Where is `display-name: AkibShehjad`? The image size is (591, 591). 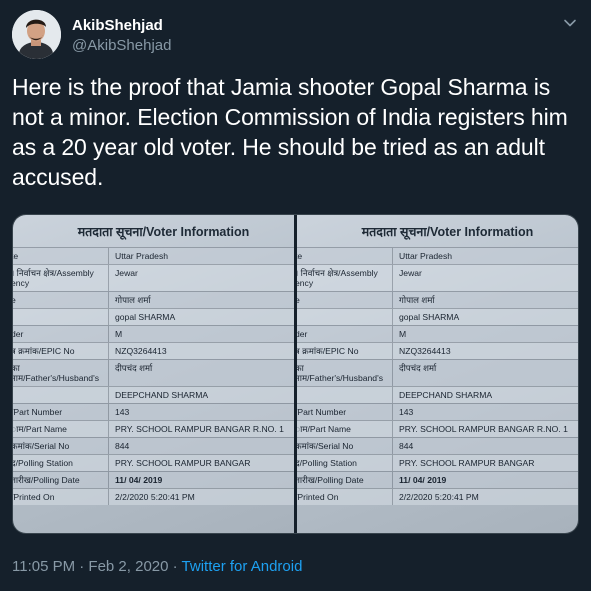 display-name: AkibShehjad is located at coordinates (121, 25).